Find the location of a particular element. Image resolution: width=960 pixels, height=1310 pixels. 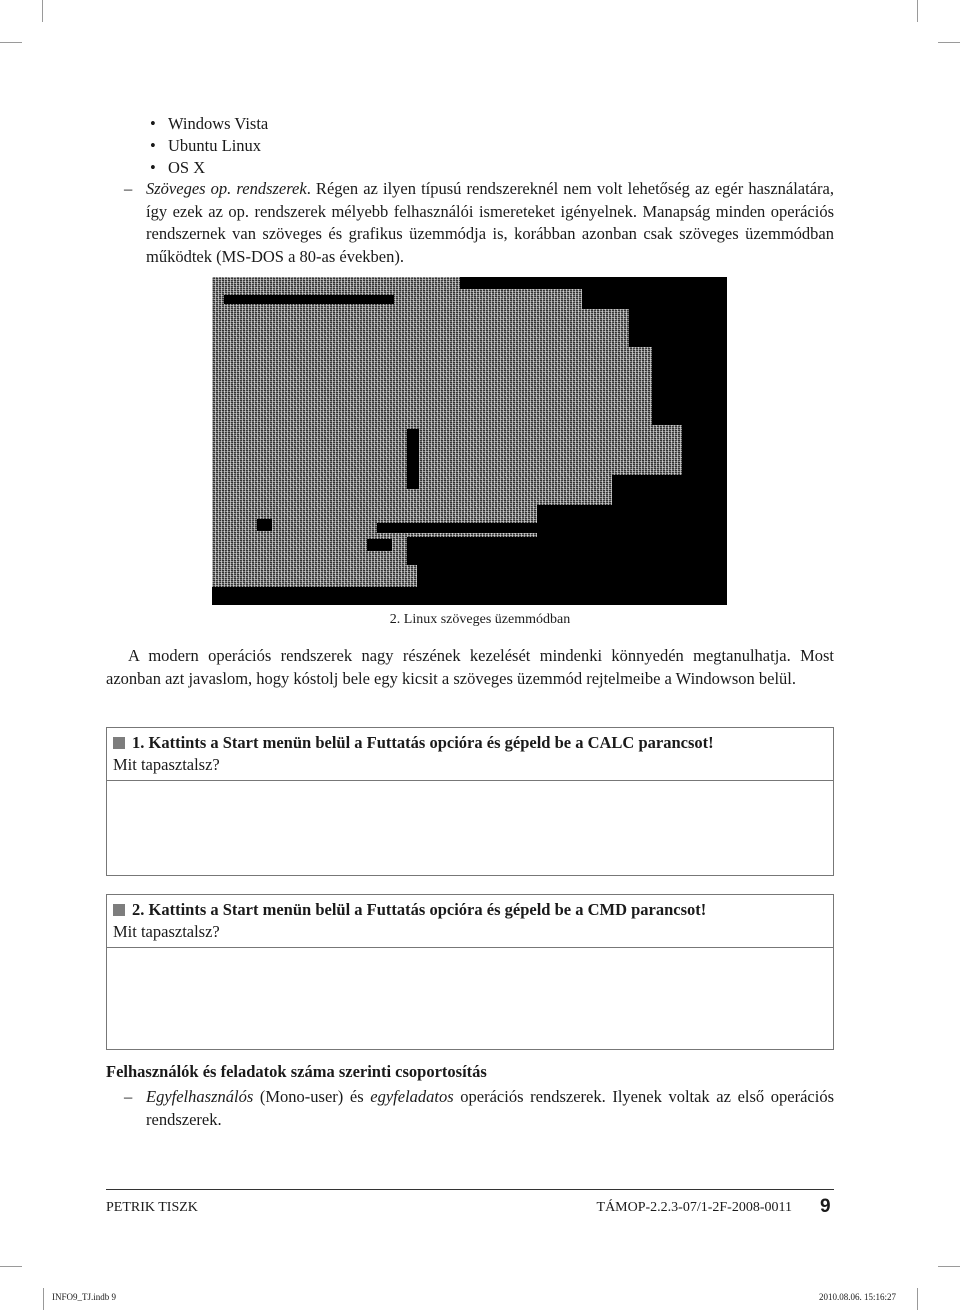

footer-publisher: PETRIK TISZK is located at coordinates (152, 1207).